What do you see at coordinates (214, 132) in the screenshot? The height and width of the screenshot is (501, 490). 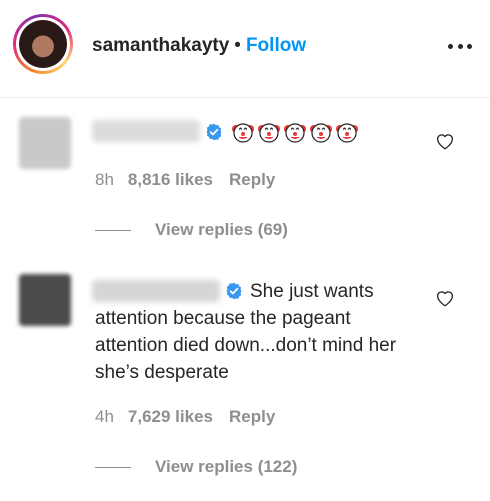 I see `verified-badge-icon` at bounding box center [214, 132].